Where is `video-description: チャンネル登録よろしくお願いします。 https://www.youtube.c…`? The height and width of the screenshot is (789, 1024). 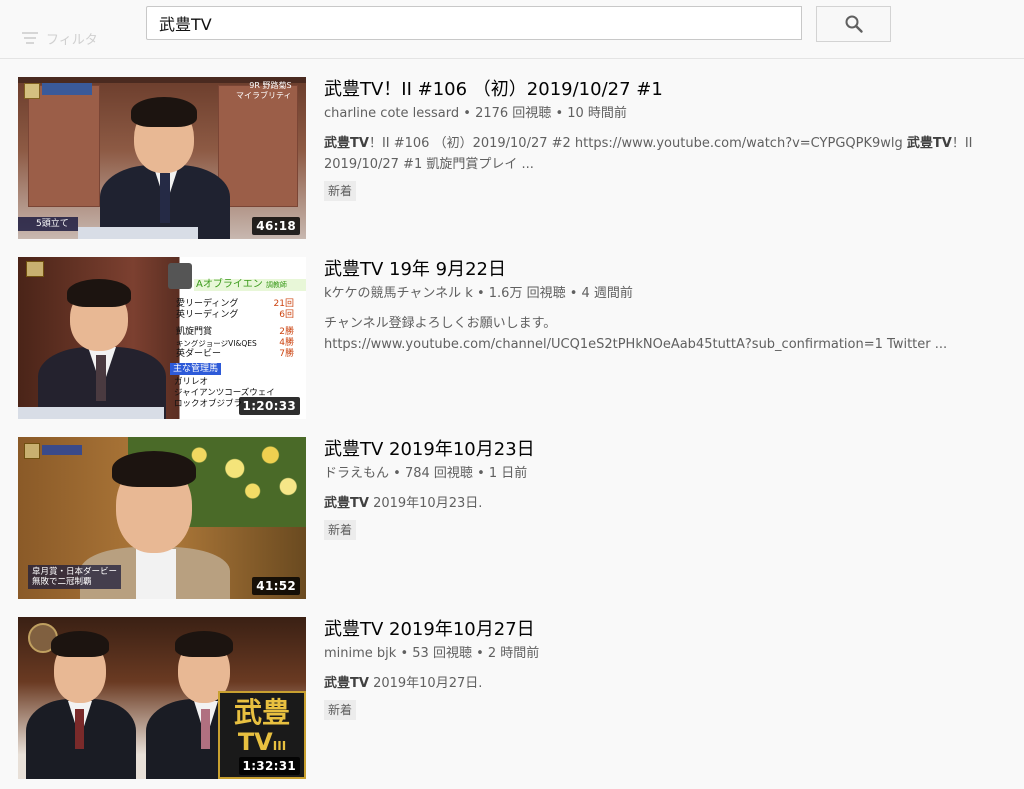 video-description: チャンネル登録よろしくお願いします。 https://www.youtube.c… is located at coordinates (669, 334).